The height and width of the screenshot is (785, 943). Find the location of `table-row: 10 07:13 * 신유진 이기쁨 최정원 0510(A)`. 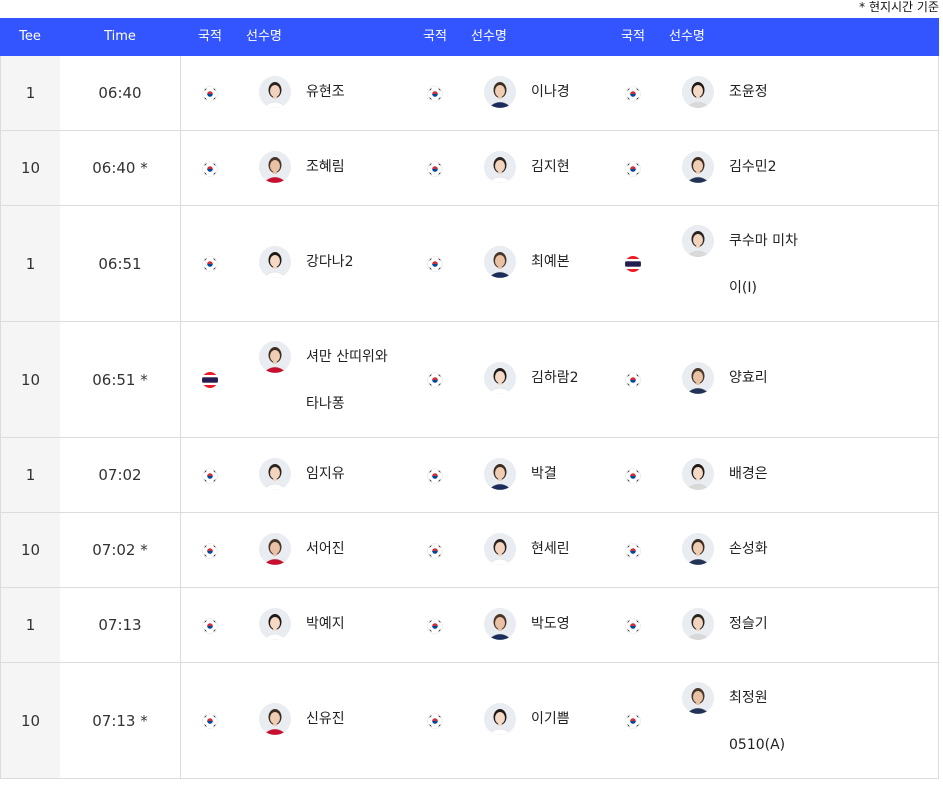

table-row: 10 07:13 * 신유진 이기쁨 최정원 0510(A) is located at coordinates (469, 721).